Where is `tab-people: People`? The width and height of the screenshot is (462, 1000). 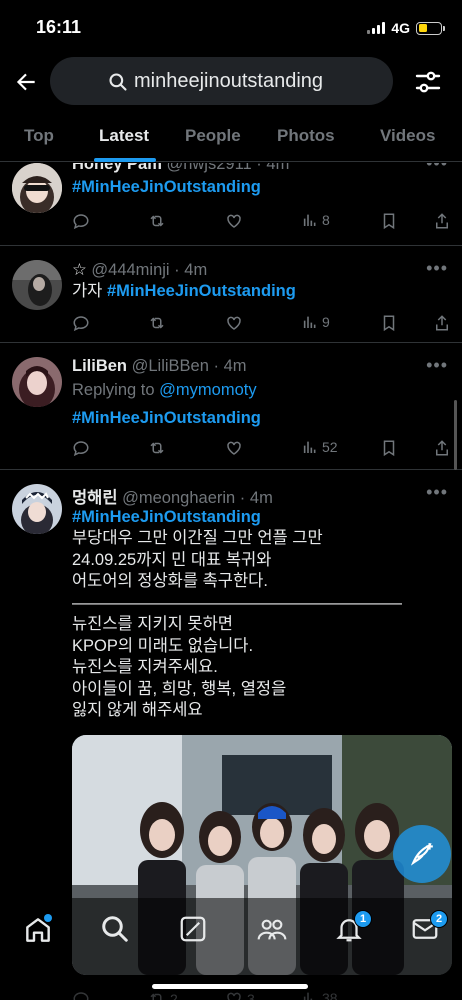
tab-people: People is located at coordinates (213, 136).